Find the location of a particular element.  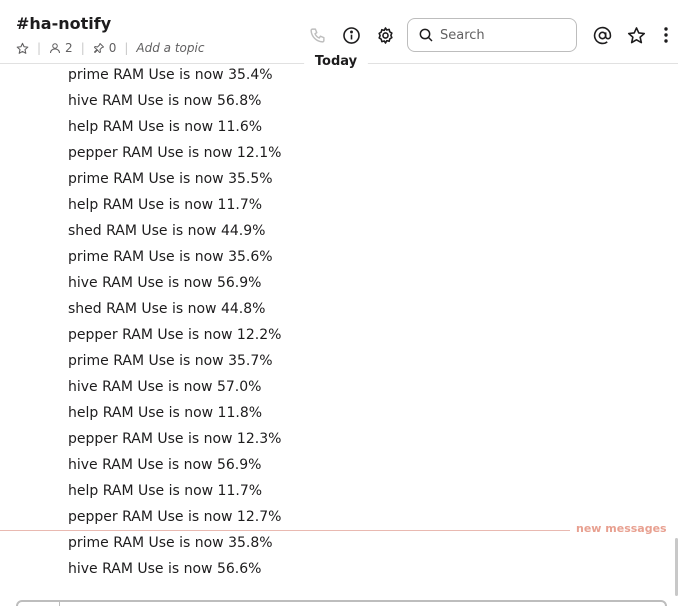

pinned-count: 0 is located at coordinates (112, 48).